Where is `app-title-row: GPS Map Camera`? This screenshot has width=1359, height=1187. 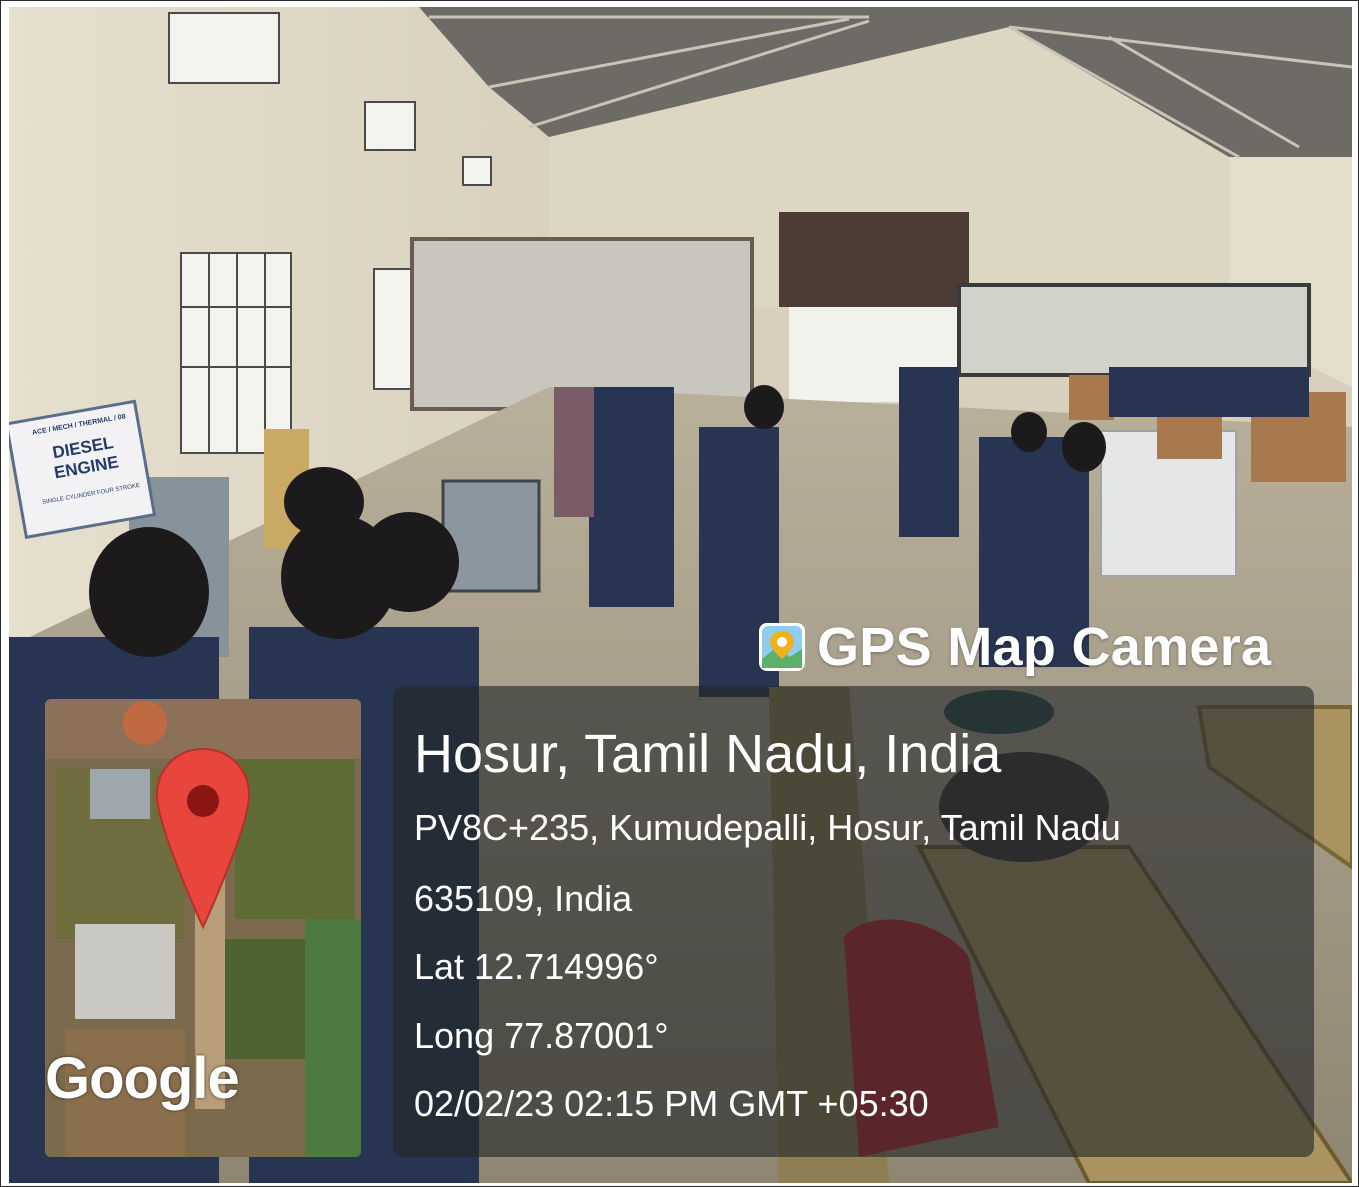 app-title-row: GPS Map Camera is located at coordinates (1014, 647).